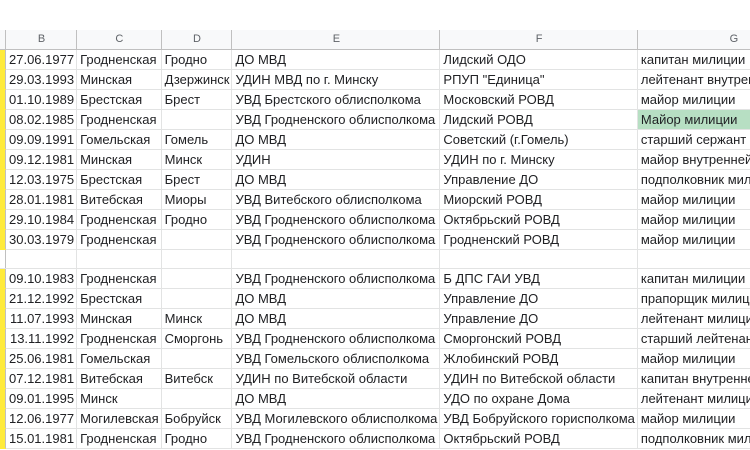  What do you see at coordinates (336, 159) in the screenshot?
I see `department-cell: УДИН` at bounding box center [336, 159].